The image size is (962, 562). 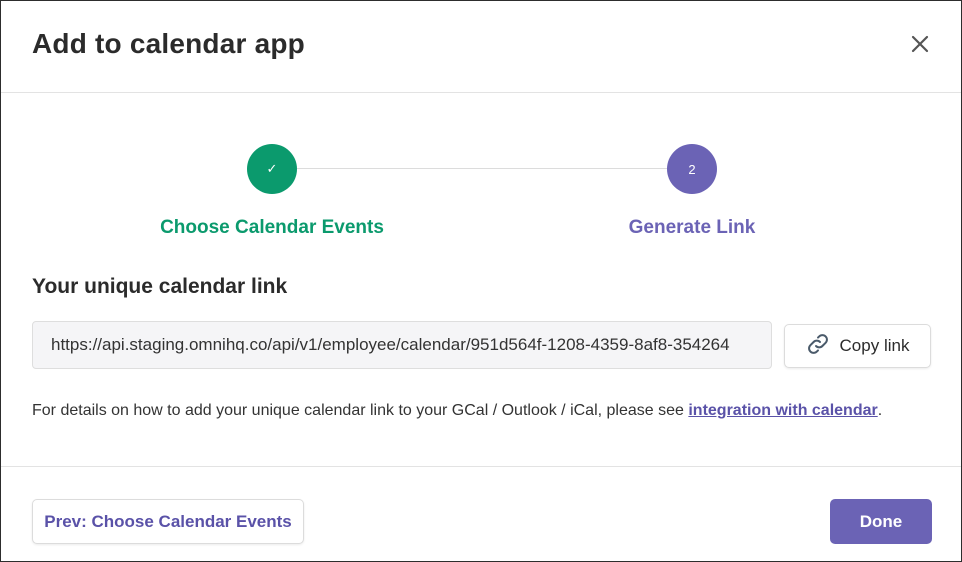 What do you see at coordinates (692, 227) in the screenshot?
I see `step-2-label: Generate Link` at bounding box center [692, 227].